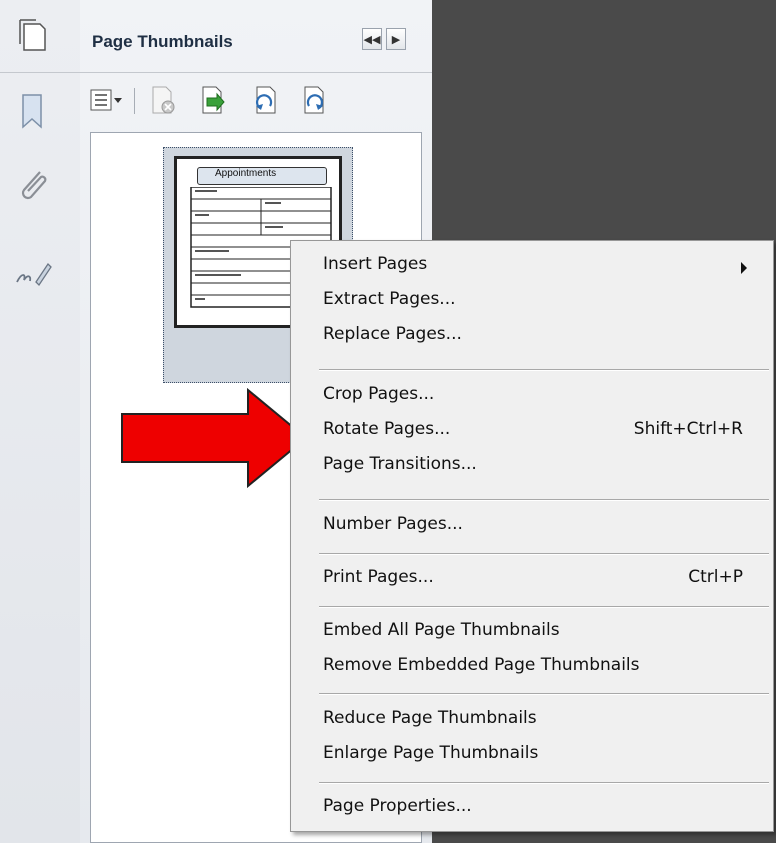  Describe the element at coordinates (134, 101) in the screenshot. I see `toolbar-separator` at that location.